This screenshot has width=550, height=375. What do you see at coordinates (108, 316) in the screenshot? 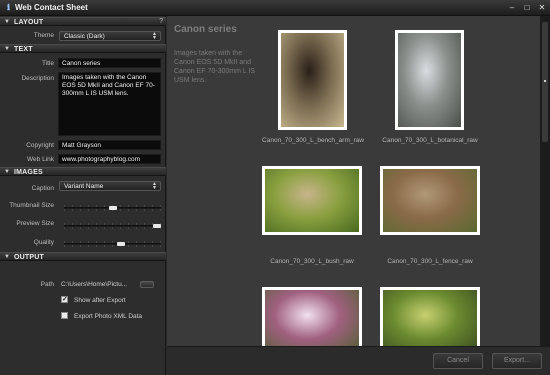
I see `export-xml-label: Export Photo XML Data` at bounding box center [108, 316].